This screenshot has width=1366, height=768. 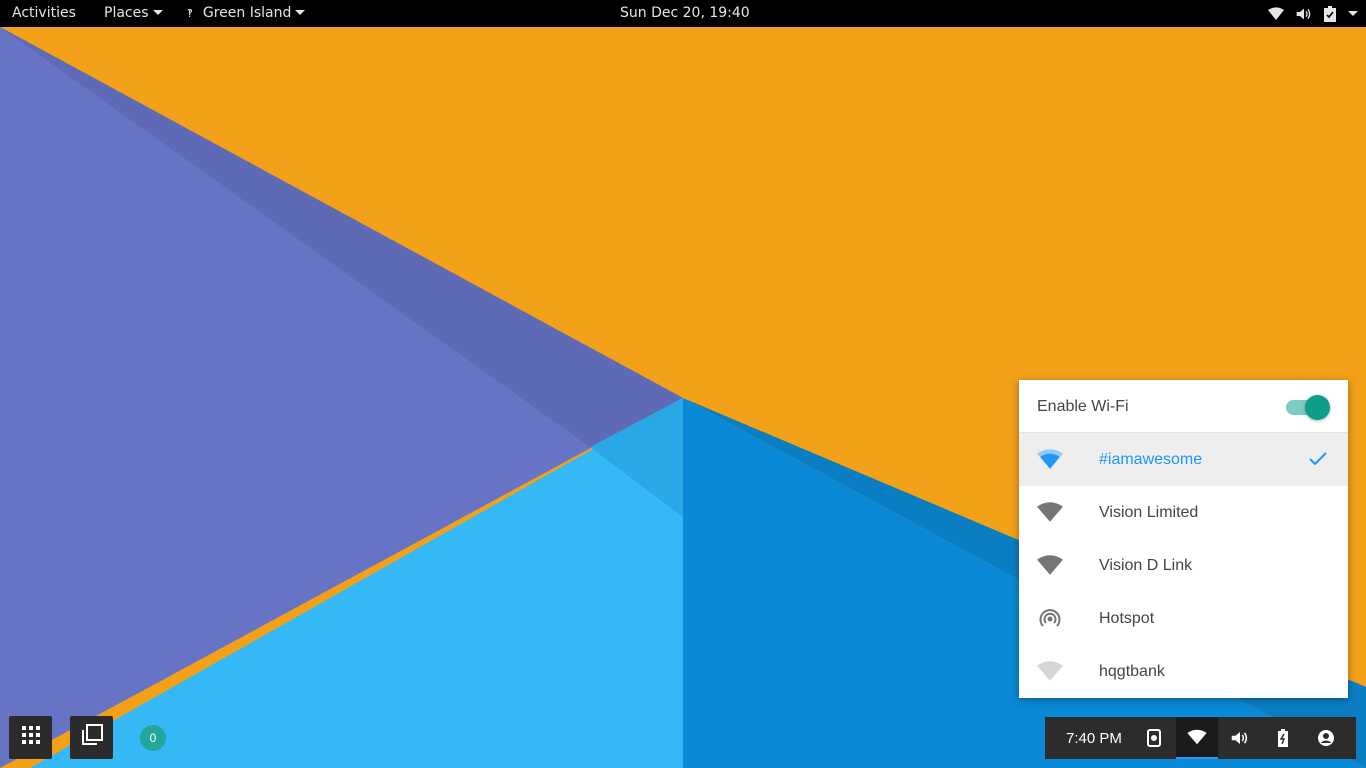 I want to click on grid-icon, so click(x=30, y=737).